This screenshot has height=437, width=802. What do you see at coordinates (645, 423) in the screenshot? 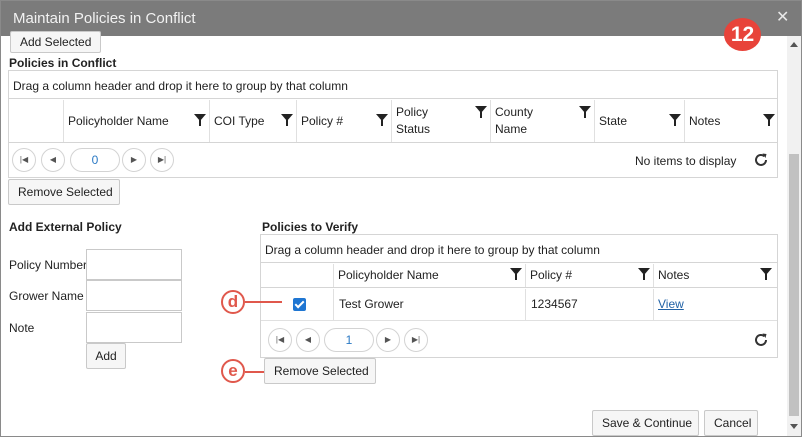
I see `save-continue-button: Save & Continue` at bounding box center [645, 423].